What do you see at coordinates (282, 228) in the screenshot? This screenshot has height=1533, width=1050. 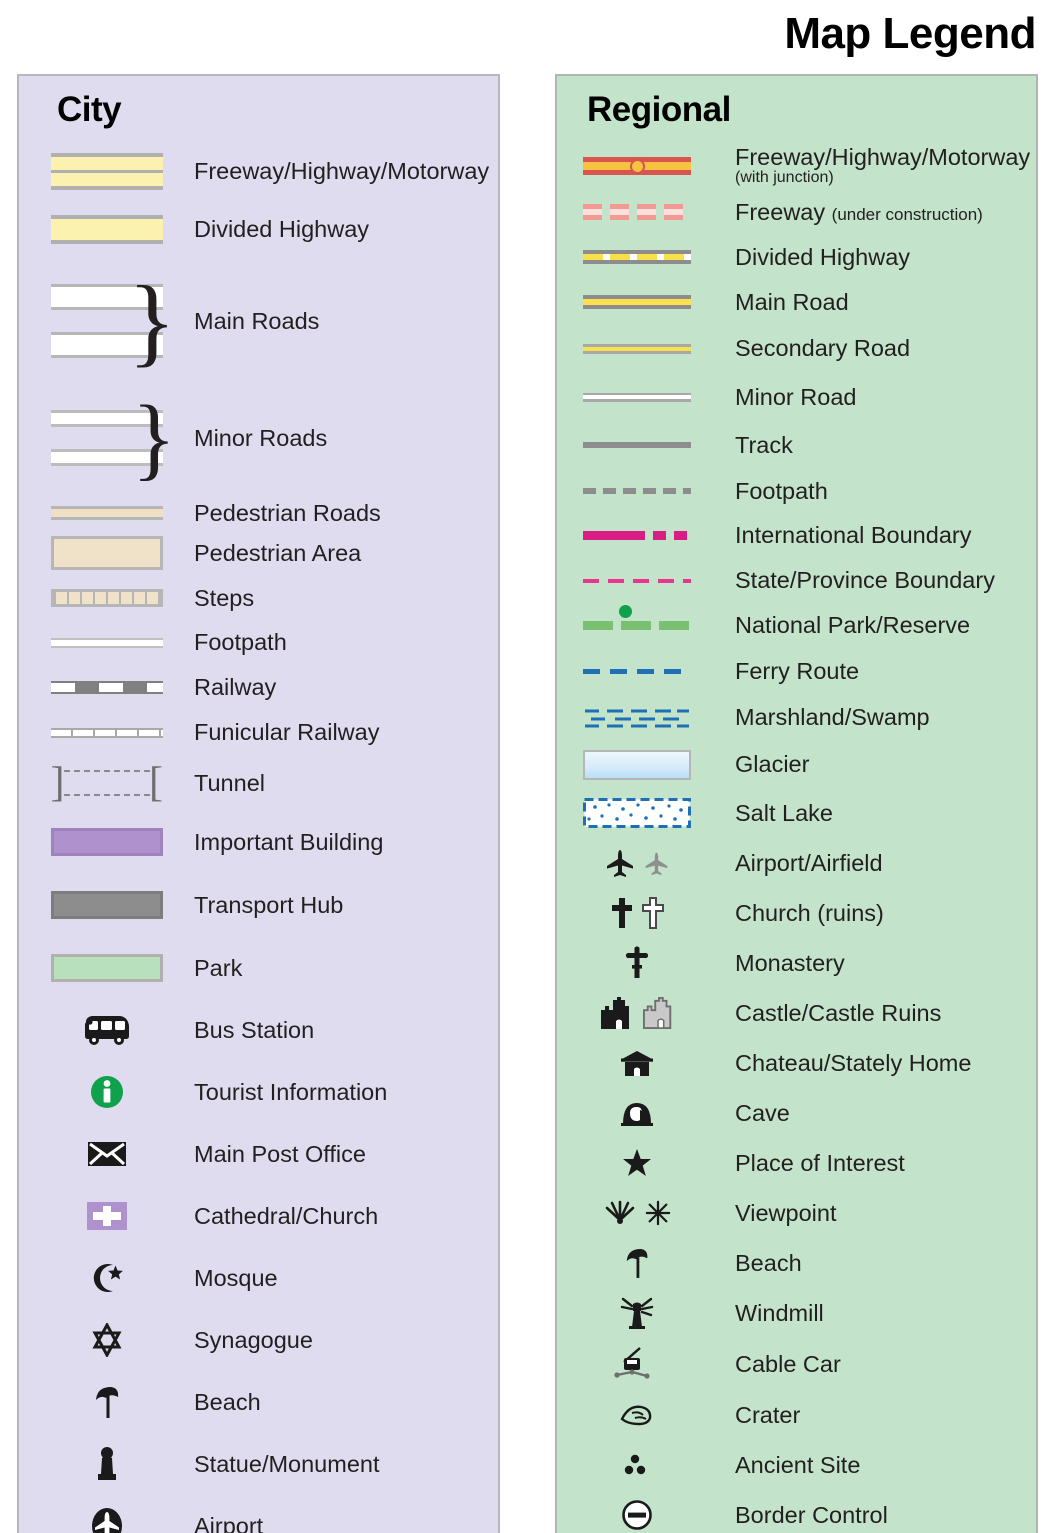 I see `legend-label: Divided Highway` at bounding box center [282, 228].